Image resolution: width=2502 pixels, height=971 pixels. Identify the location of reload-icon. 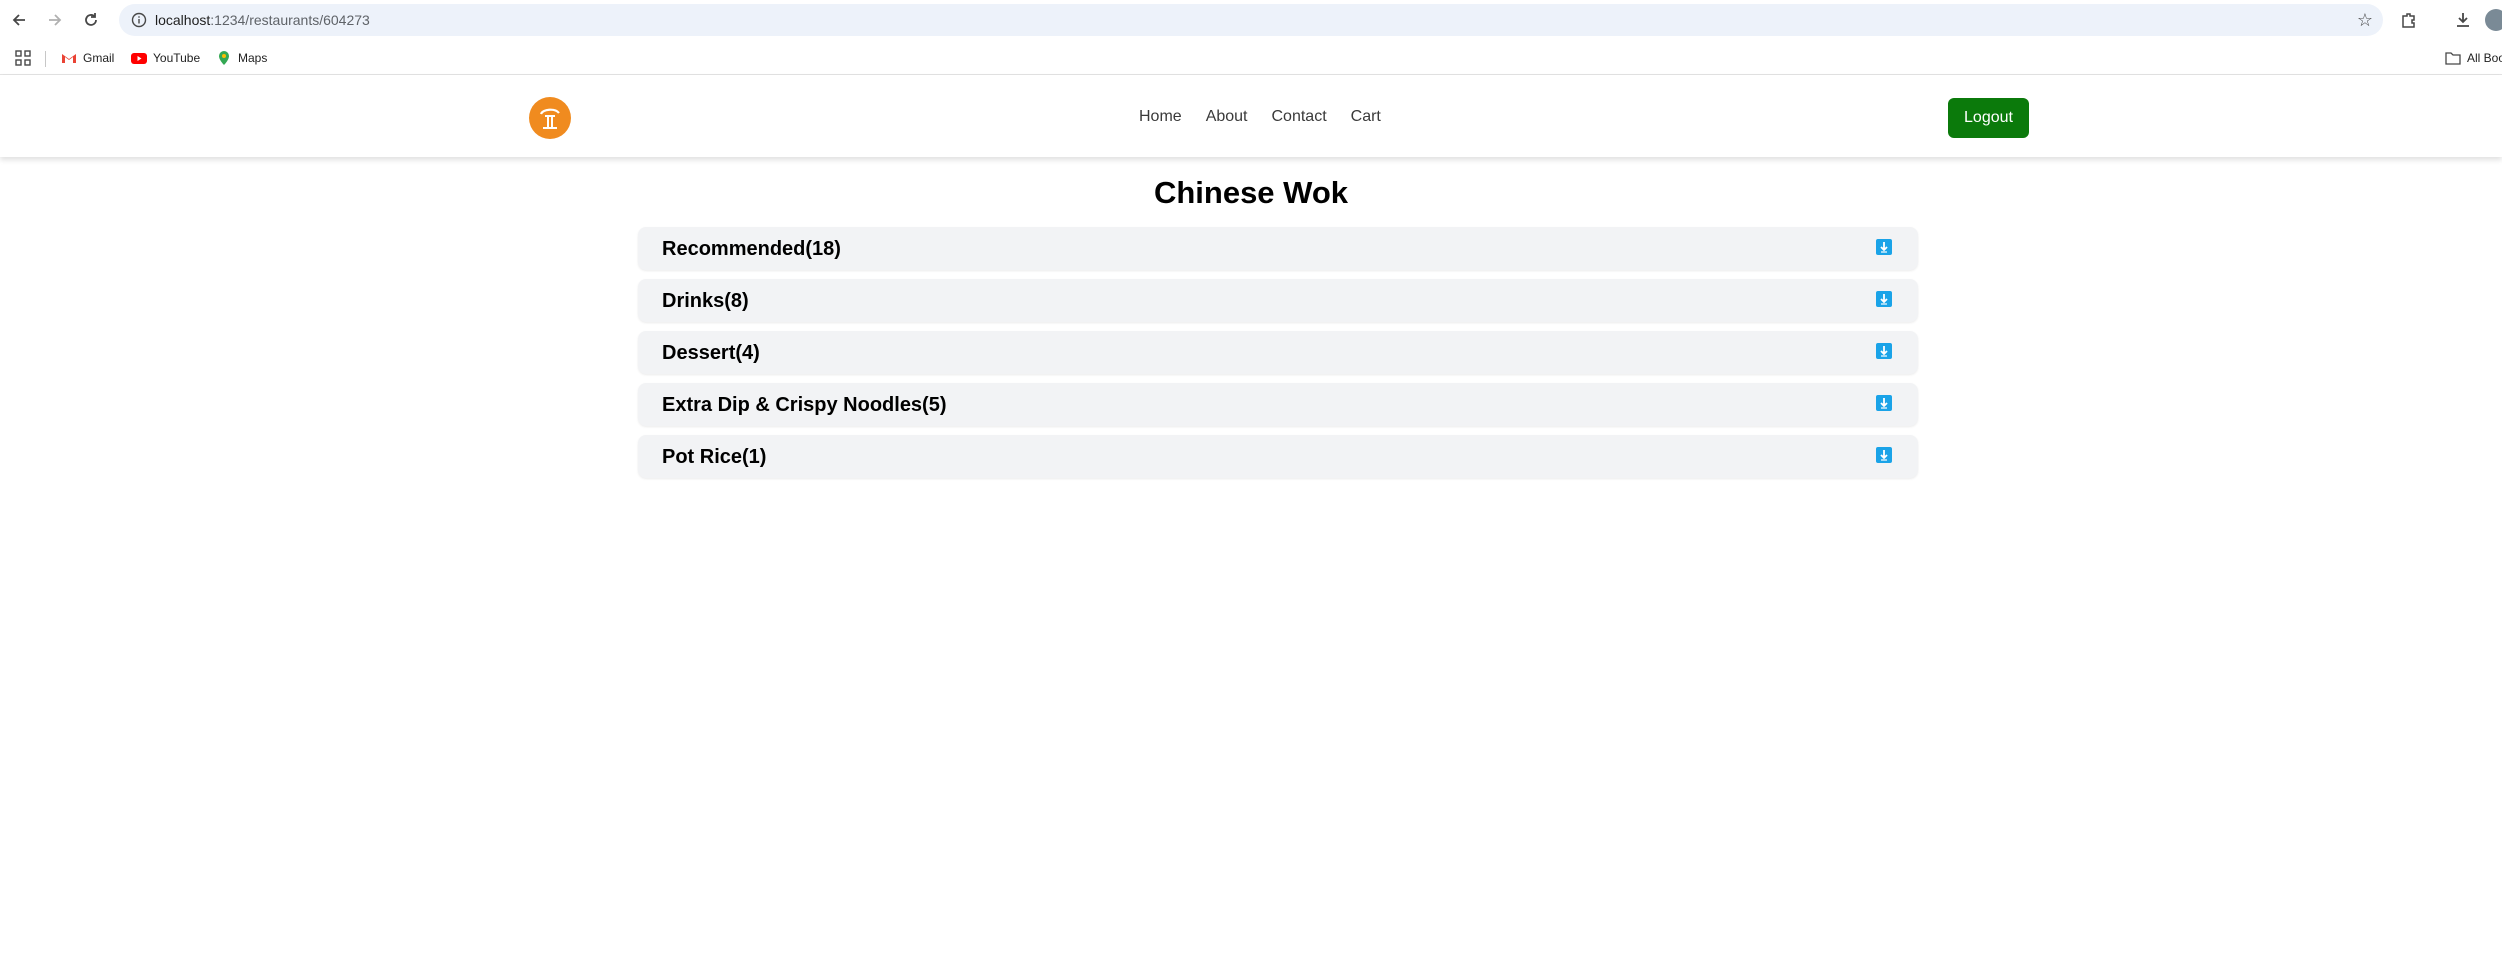
(91, 20).